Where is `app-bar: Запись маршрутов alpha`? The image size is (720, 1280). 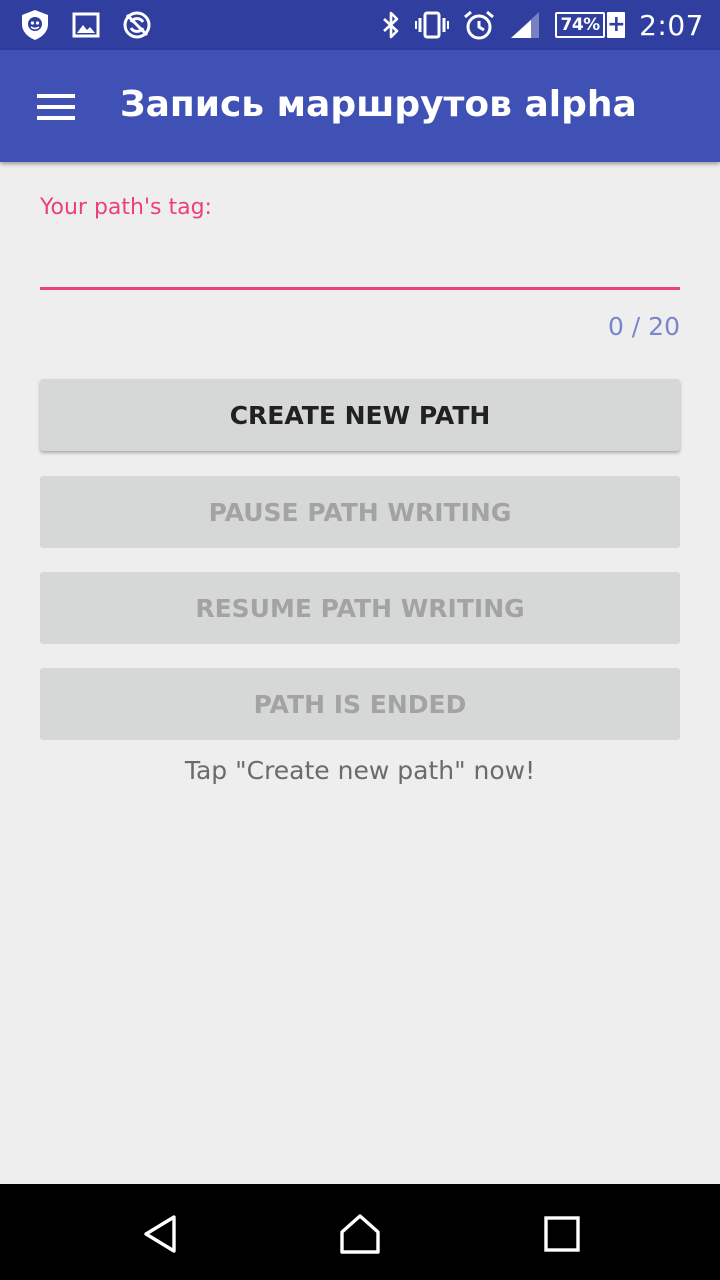 app-bar: Запись маршрутов alpha is located at coordinates (360, 106).